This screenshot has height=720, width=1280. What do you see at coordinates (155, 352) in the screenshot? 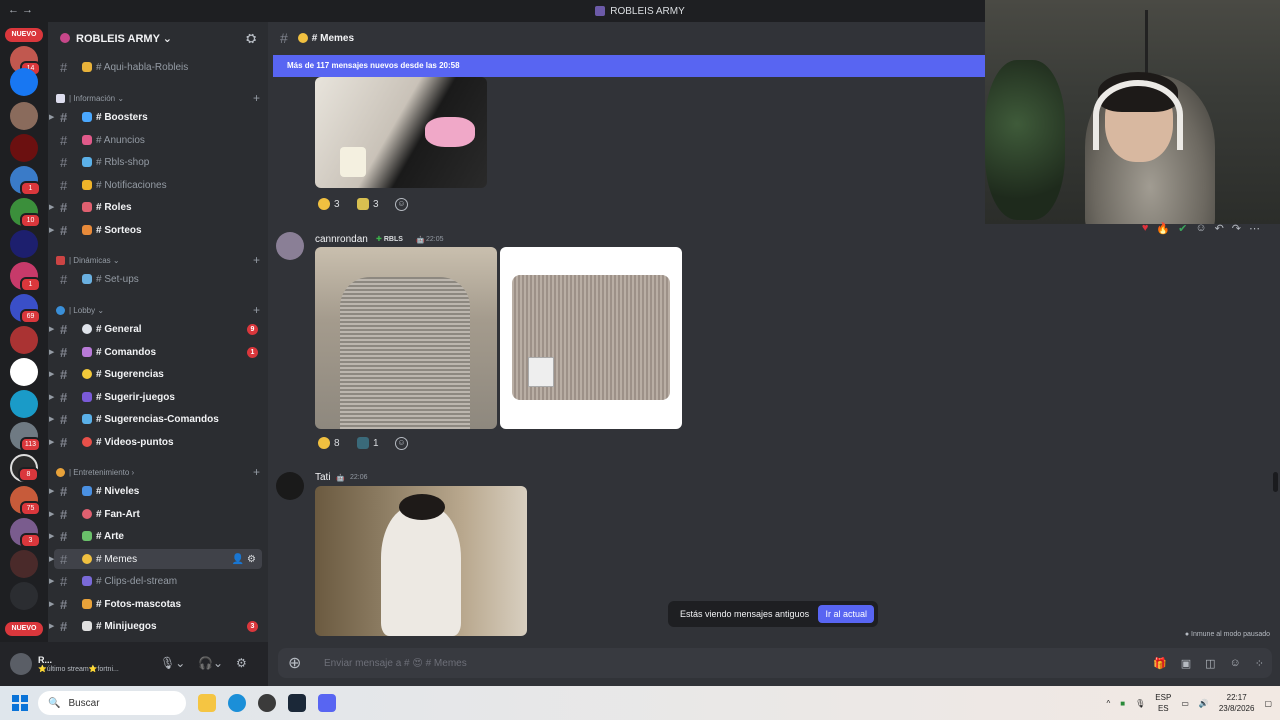
I see `channel-comandos: ▶ # # Comandos 1` at bounding box center [155, 352].